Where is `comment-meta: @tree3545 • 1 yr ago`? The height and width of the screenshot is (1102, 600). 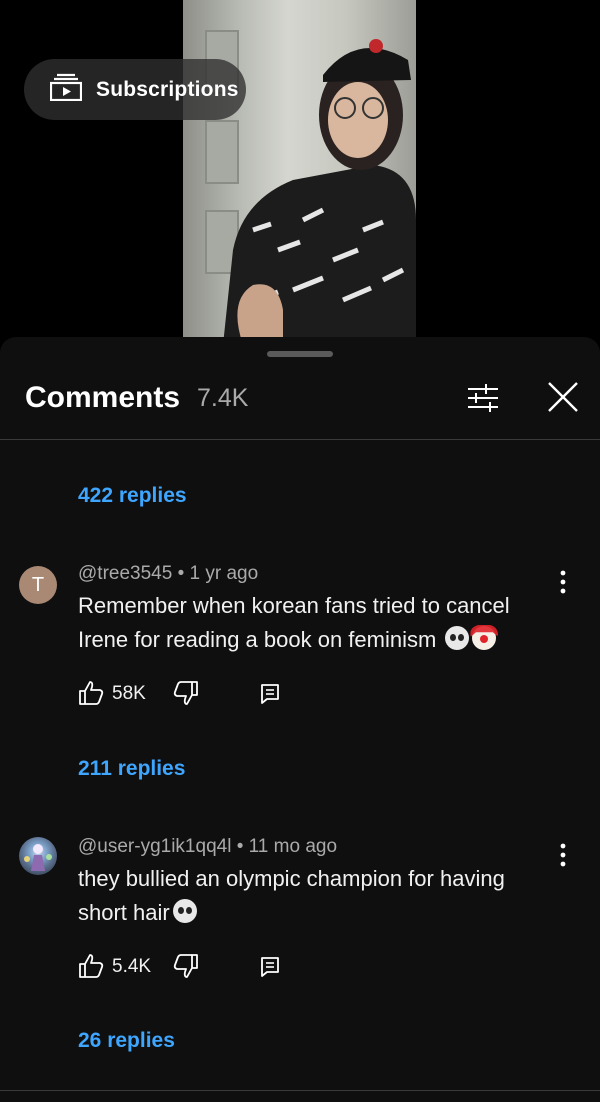
comment-meta: @tree3545 • 1 yr ago is located at coordinates (168, 574).